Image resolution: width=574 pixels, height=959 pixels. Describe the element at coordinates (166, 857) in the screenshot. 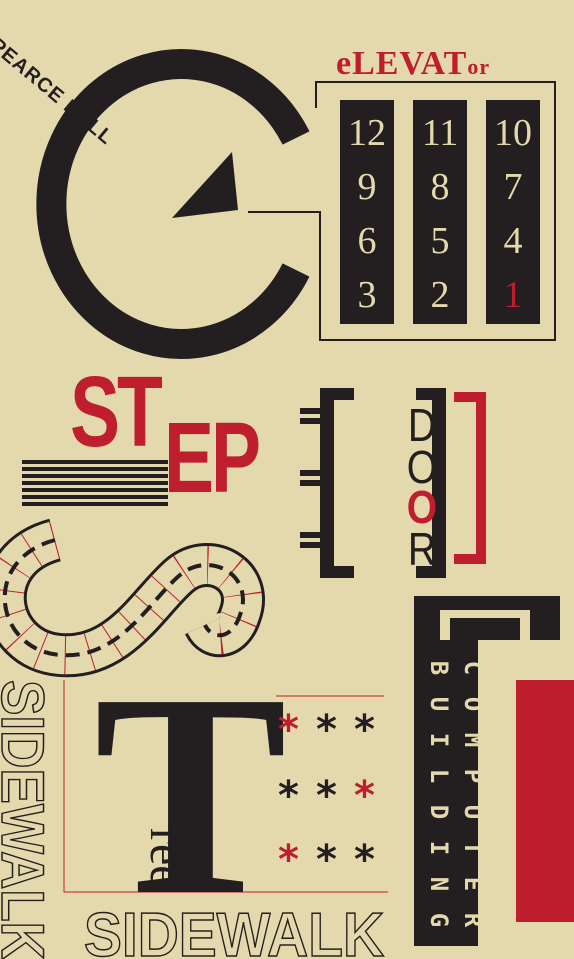

I see `tree-rest: ree` at that location.